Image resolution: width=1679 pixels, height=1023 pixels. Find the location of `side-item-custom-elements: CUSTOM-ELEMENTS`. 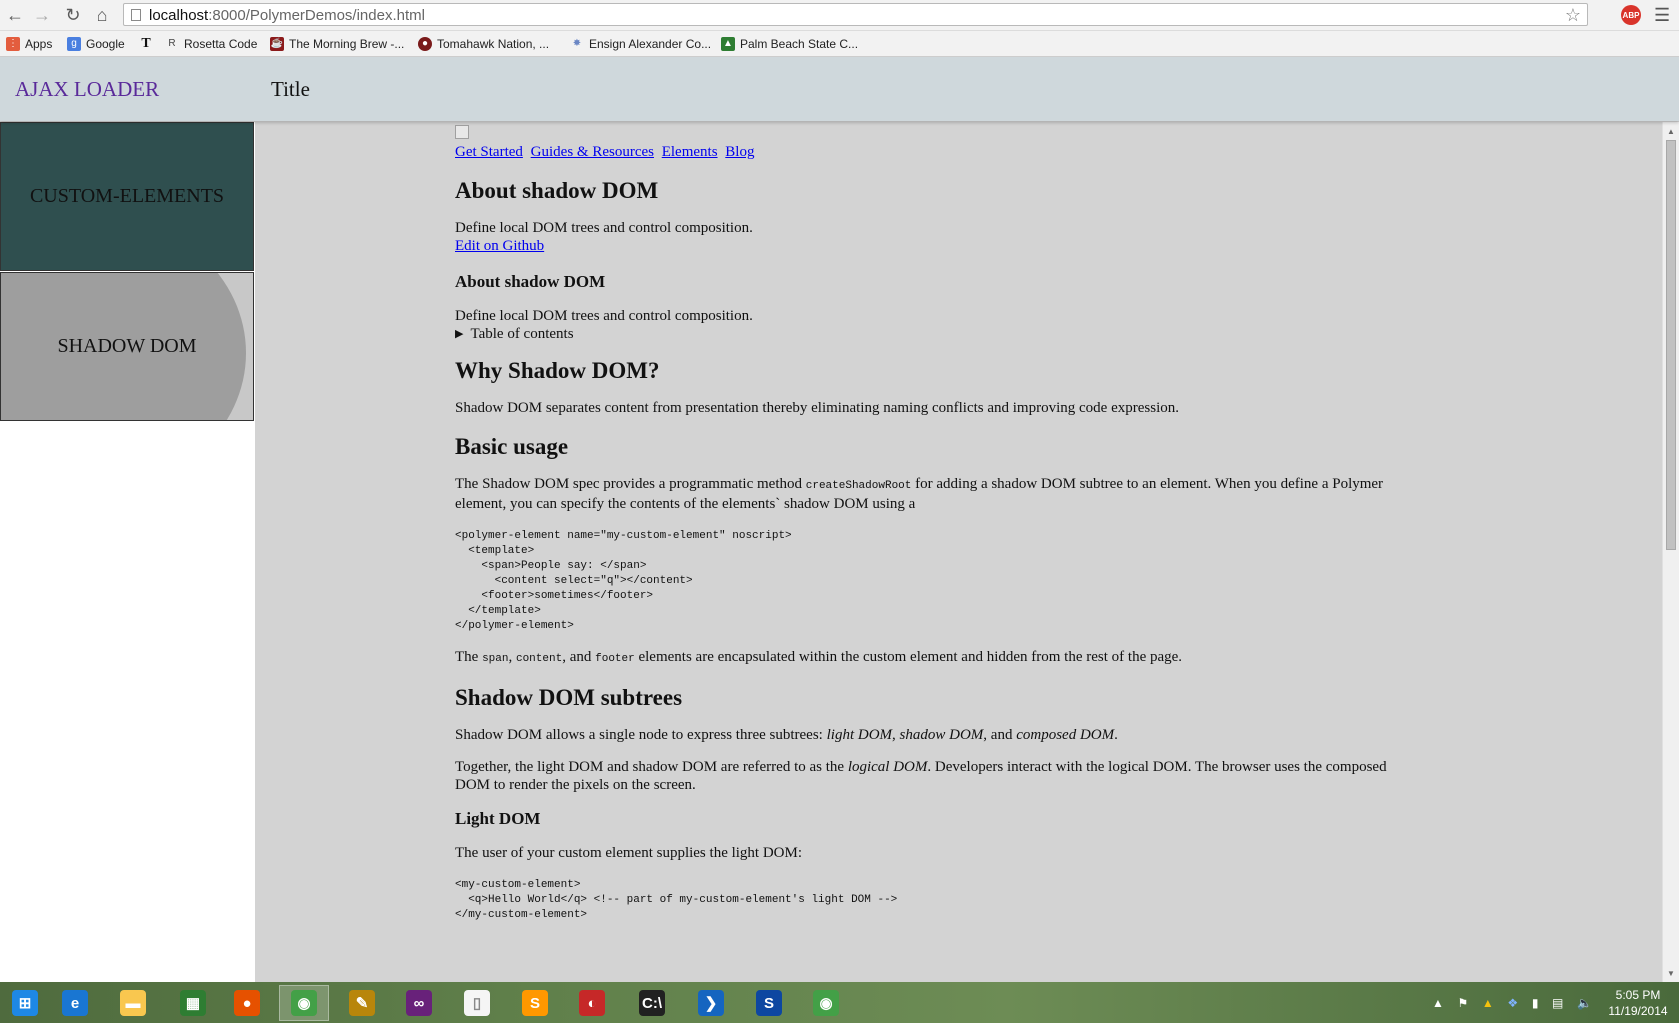

side-item-custom-elements: CUSTOM-ELEMENTS is located at coordinates (127, 196).